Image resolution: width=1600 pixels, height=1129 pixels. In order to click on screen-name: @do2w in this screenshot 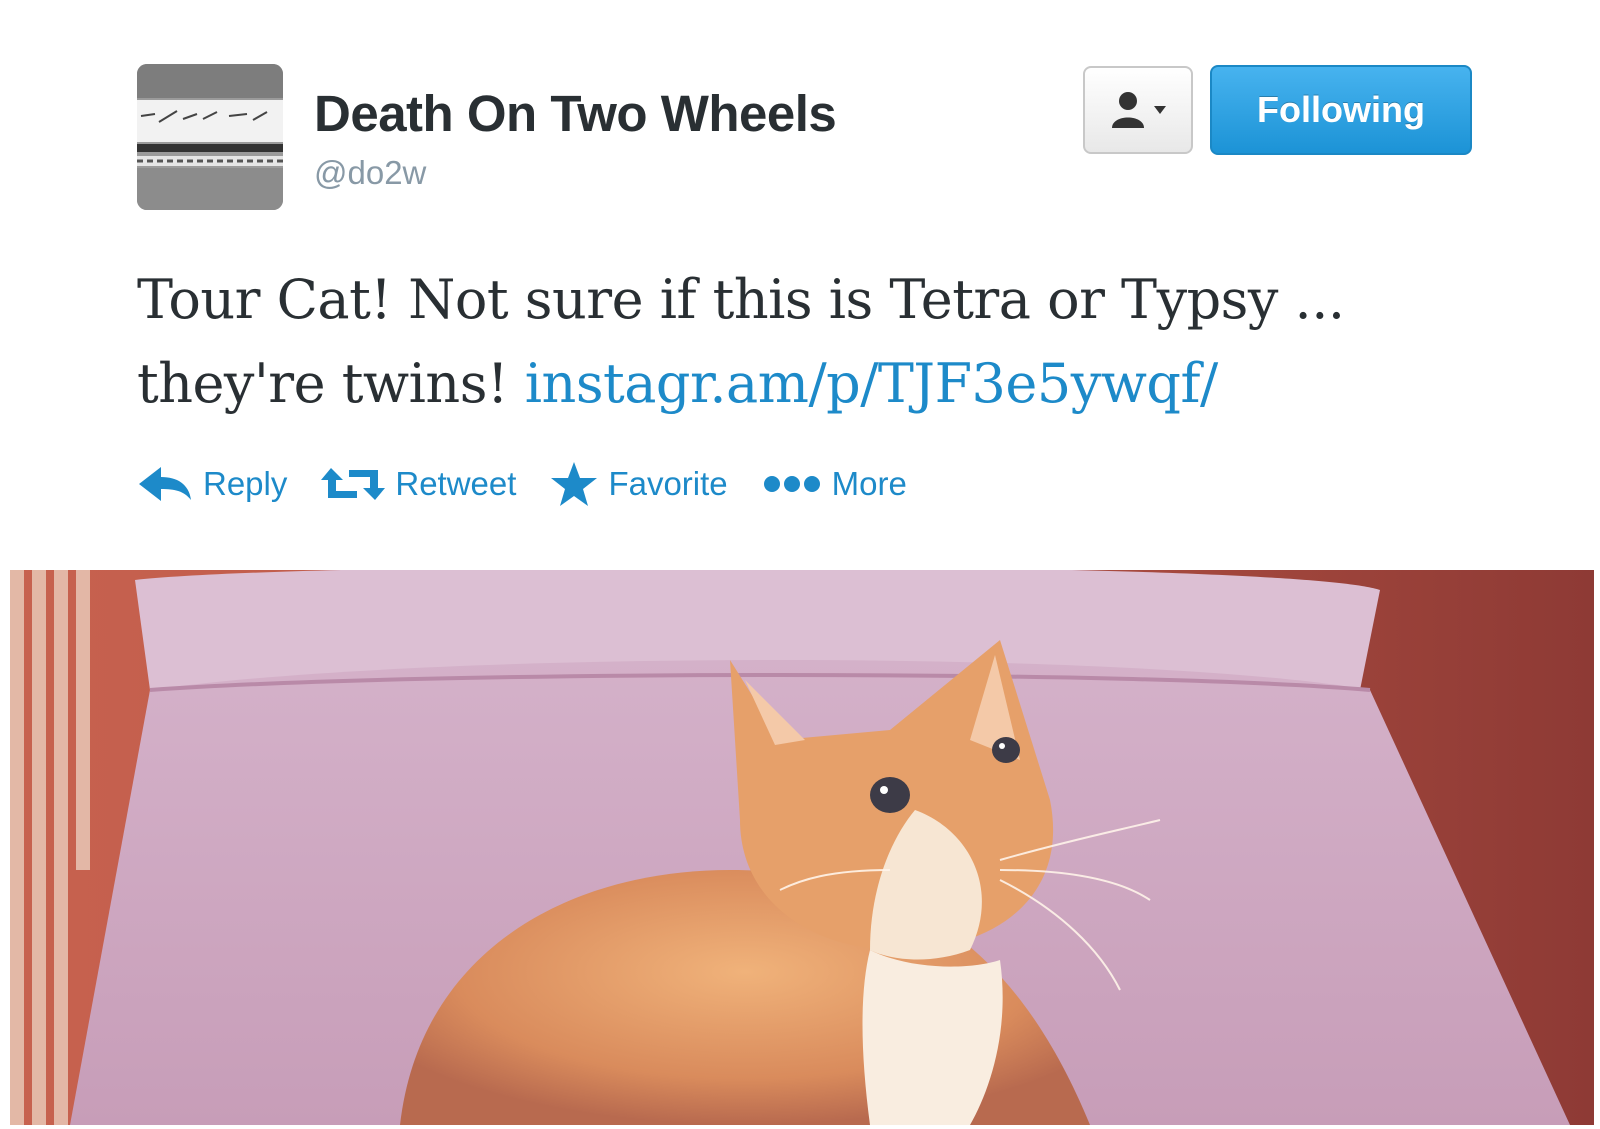, I will do `click(370, 173)`.